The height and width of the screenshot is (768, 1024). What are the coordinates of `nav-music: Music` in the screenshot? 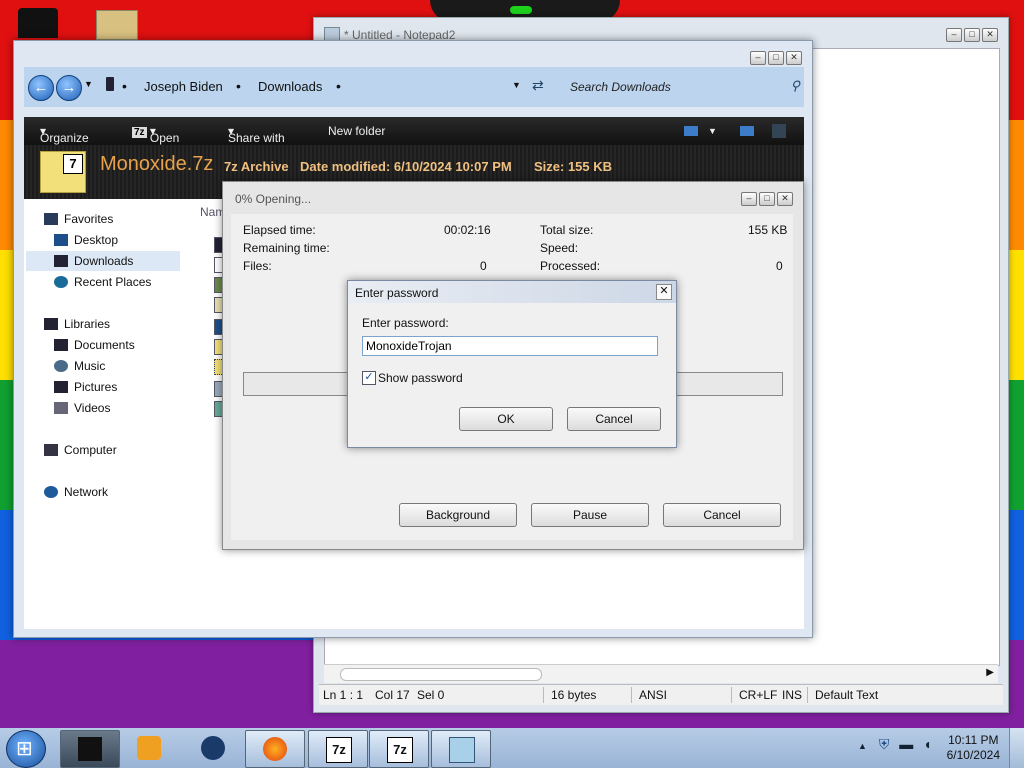 It's located at (79, 366).